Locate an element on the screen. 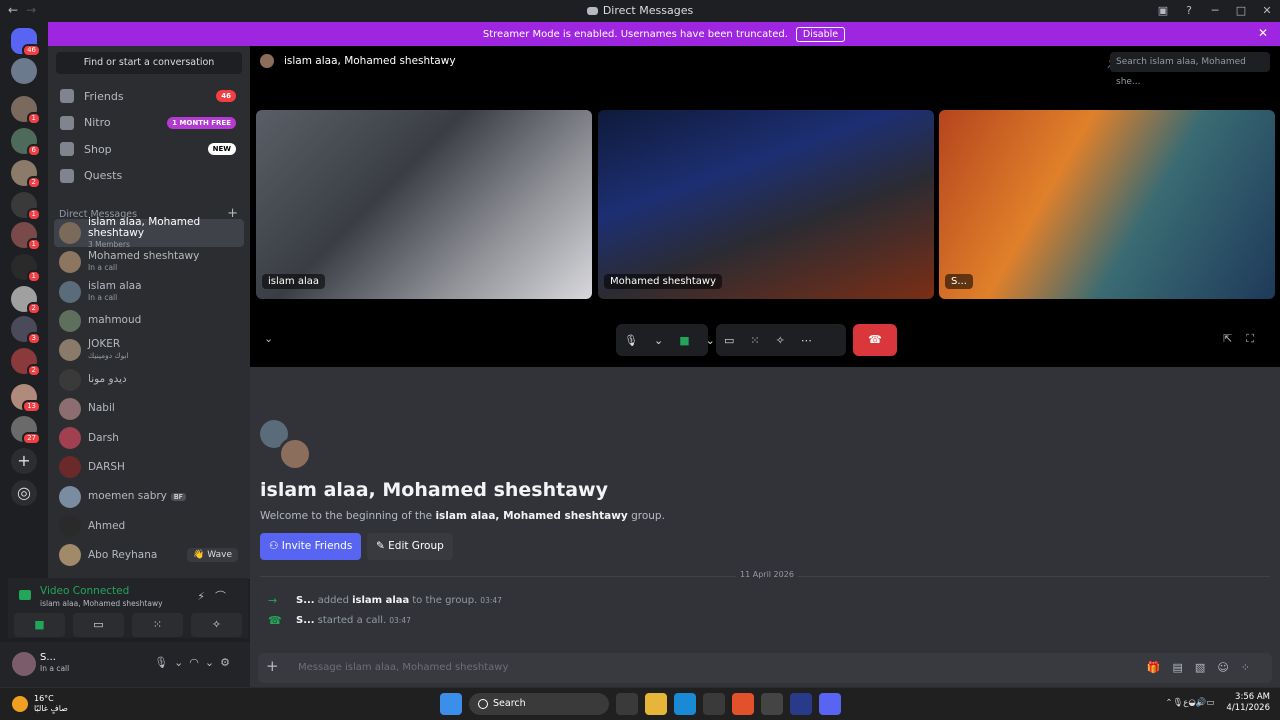  dm-item: Ahmed is located at coordinates (149, 526).